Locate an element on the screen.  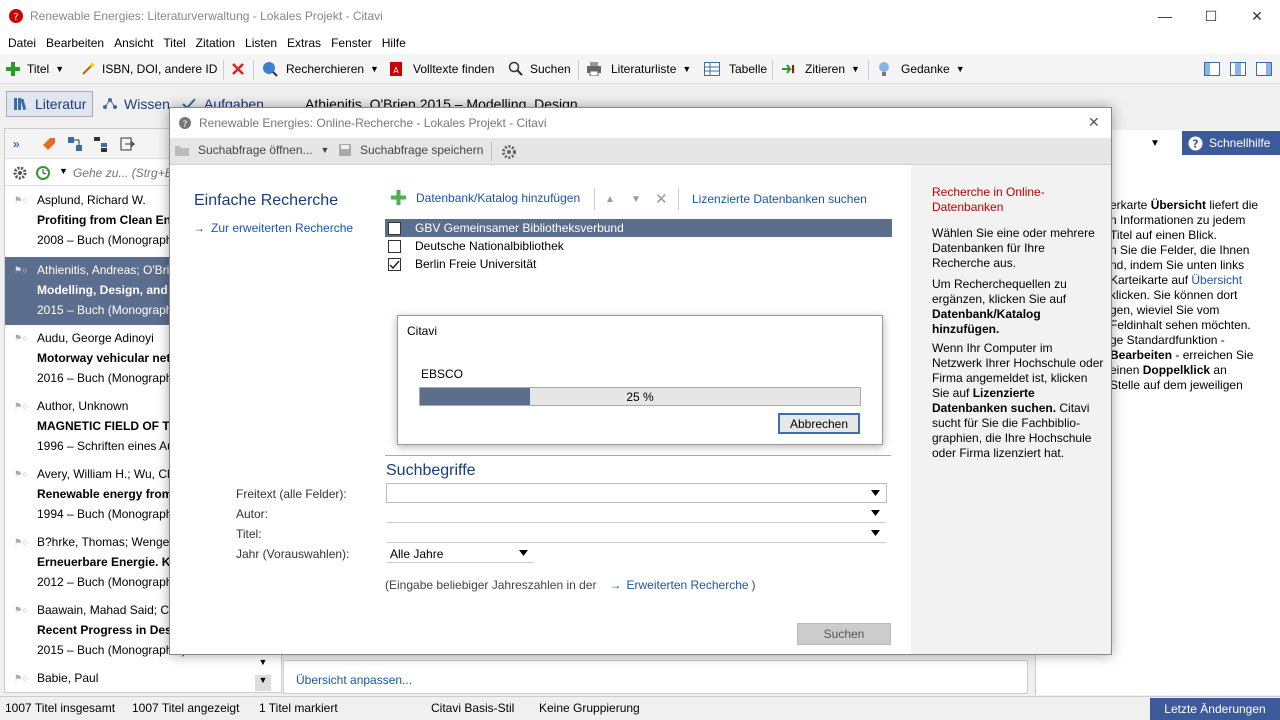
zitieren-button: Zitieren ▼ is located at coordinates (820, 69).